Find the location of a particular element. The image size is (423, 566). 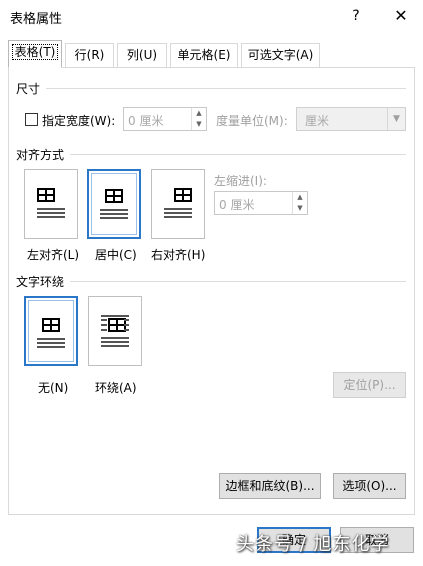

chevron-down-icon: ▼ is located at coordinates (396, 119).